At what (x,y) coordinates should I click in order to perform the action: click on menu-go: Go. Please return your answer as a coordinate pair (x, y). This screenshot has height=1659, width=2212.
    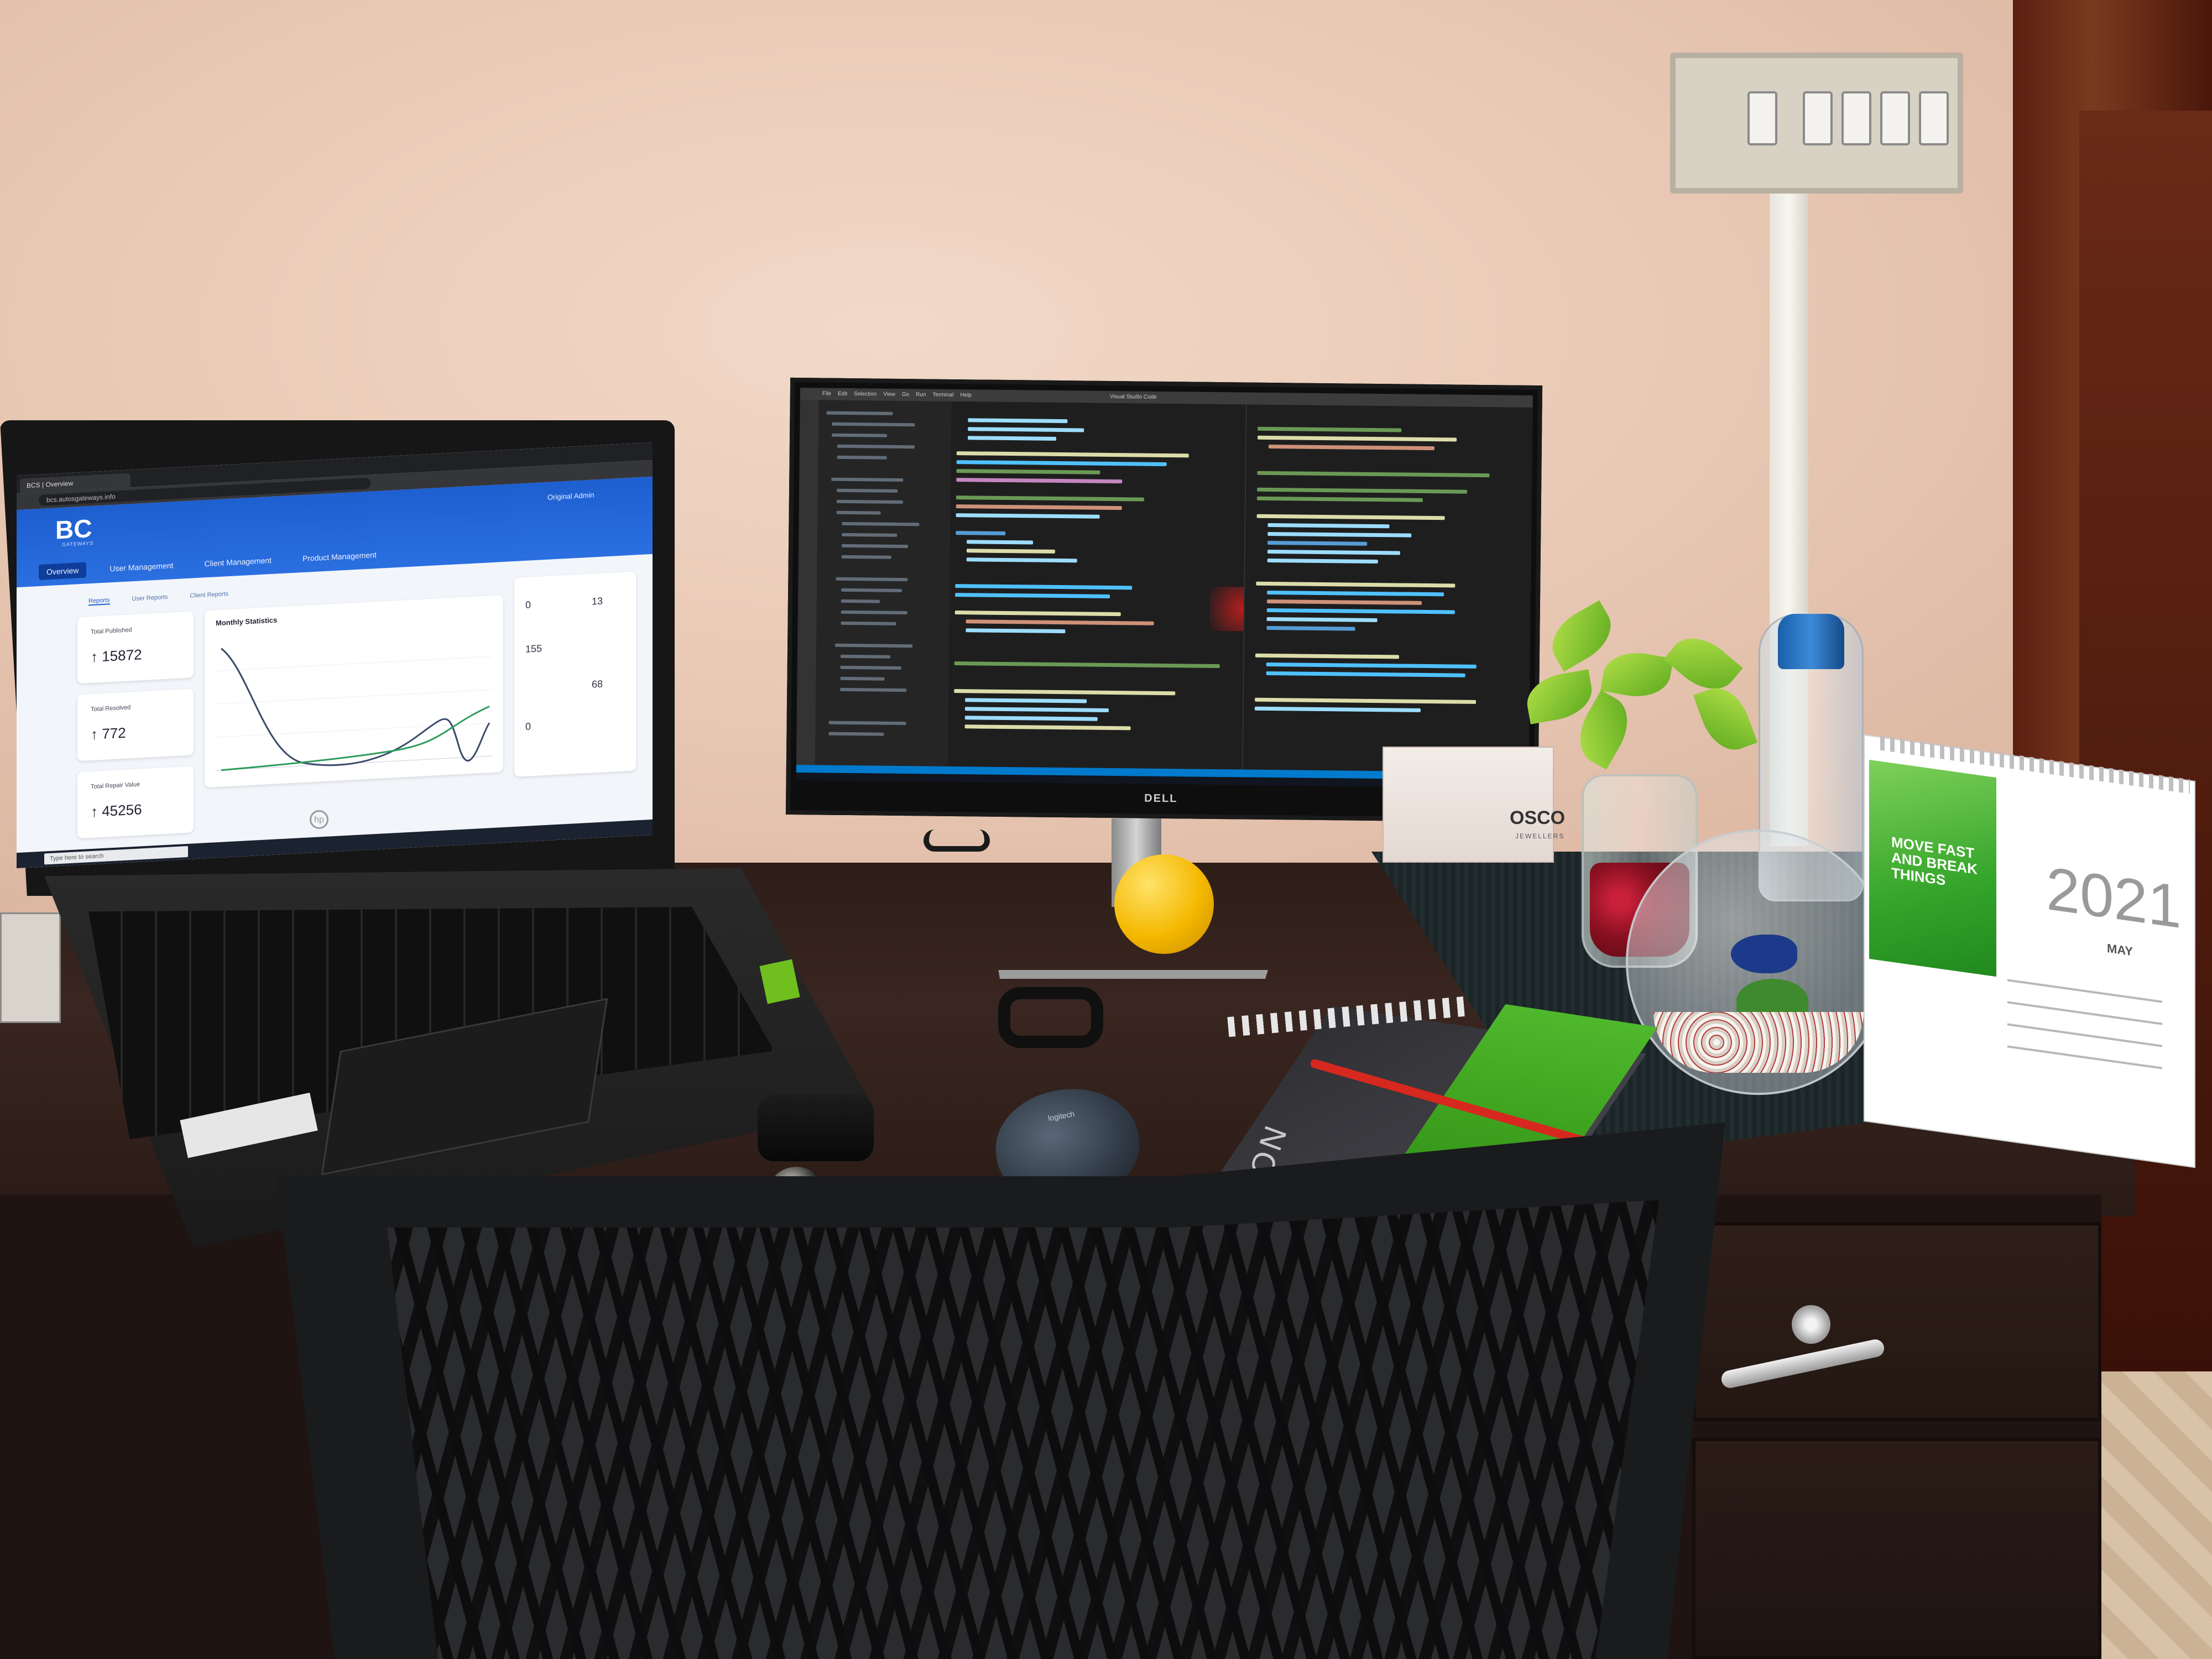
    Looking at the image, I should click on (906, 395).